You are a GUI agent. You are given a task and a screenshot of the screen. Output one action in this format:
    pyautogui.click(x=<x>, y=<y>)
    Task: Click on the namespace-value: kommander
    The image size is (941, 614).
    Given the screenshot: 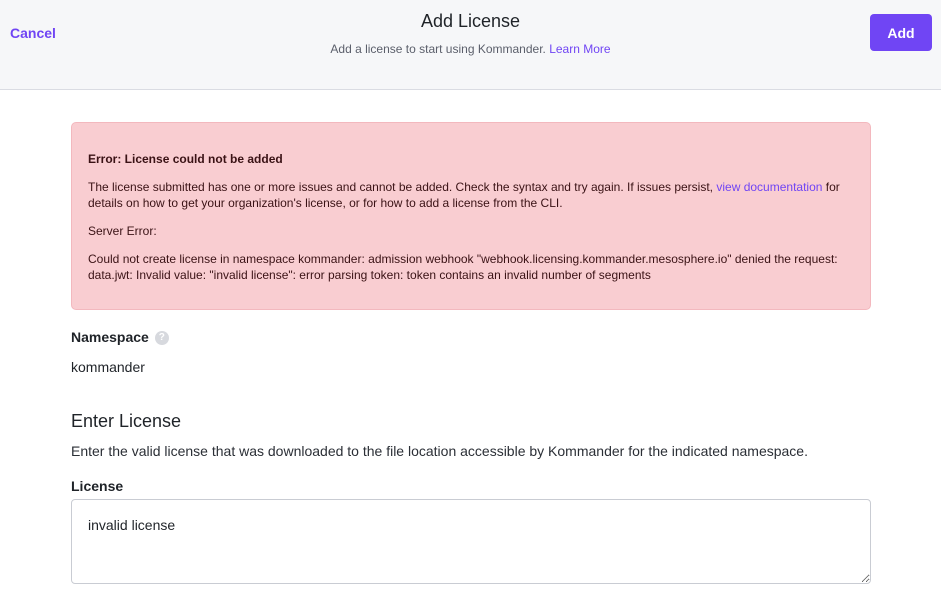 What is the action you would take?
    pyautogui.click(x=108, y=367)
    